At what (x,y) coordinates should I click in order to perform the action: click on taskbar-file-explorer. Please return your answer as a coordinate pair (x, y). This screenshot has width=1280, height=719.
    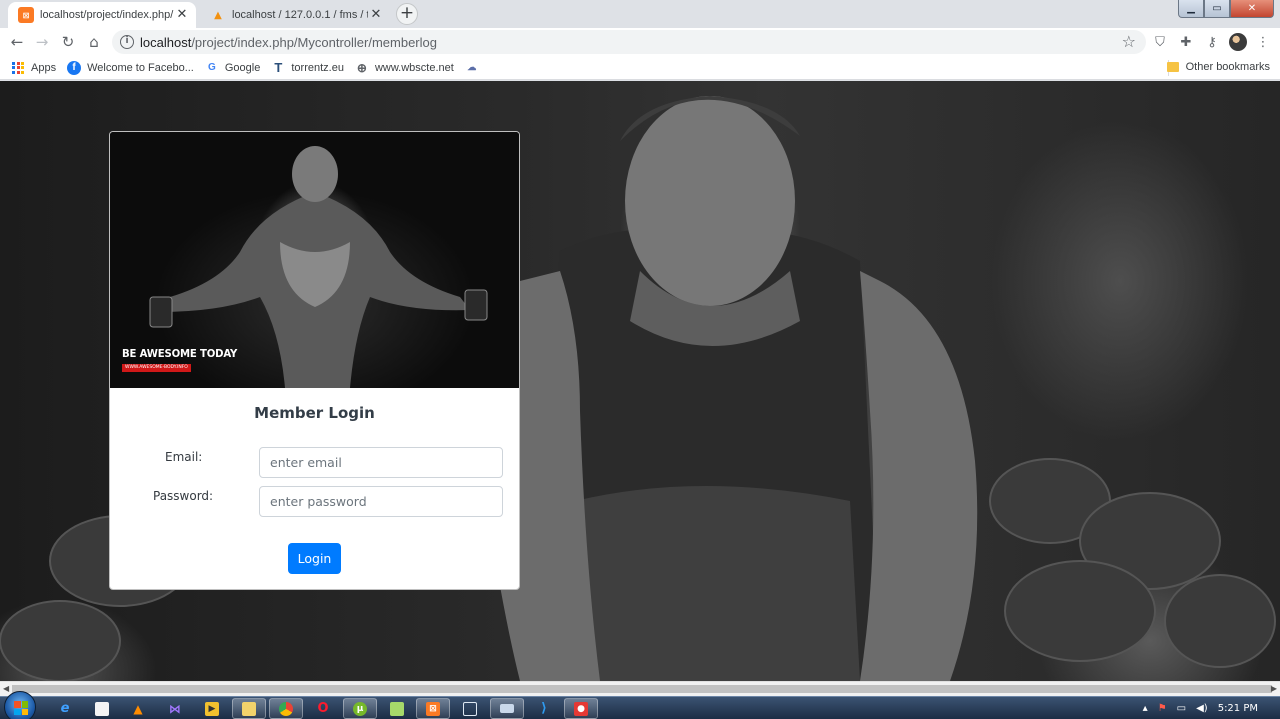
    Looking at the image, I should click on (249, 708).